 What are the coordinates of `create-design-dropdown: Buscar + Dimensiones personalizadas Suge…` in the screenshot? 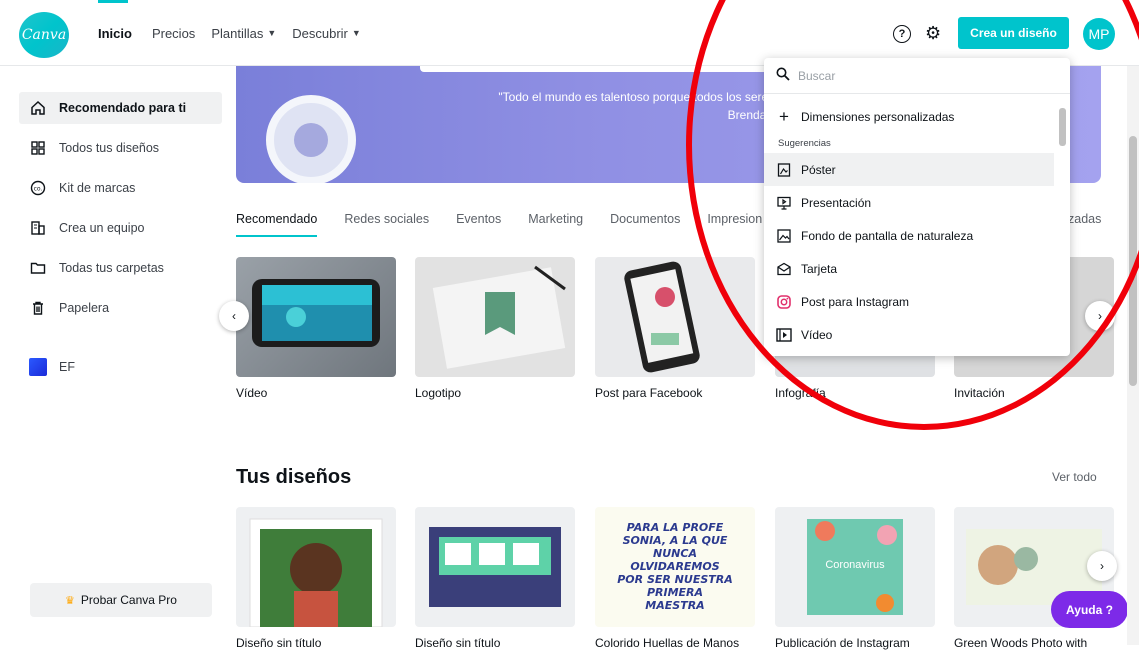 It's located at (917, 207).